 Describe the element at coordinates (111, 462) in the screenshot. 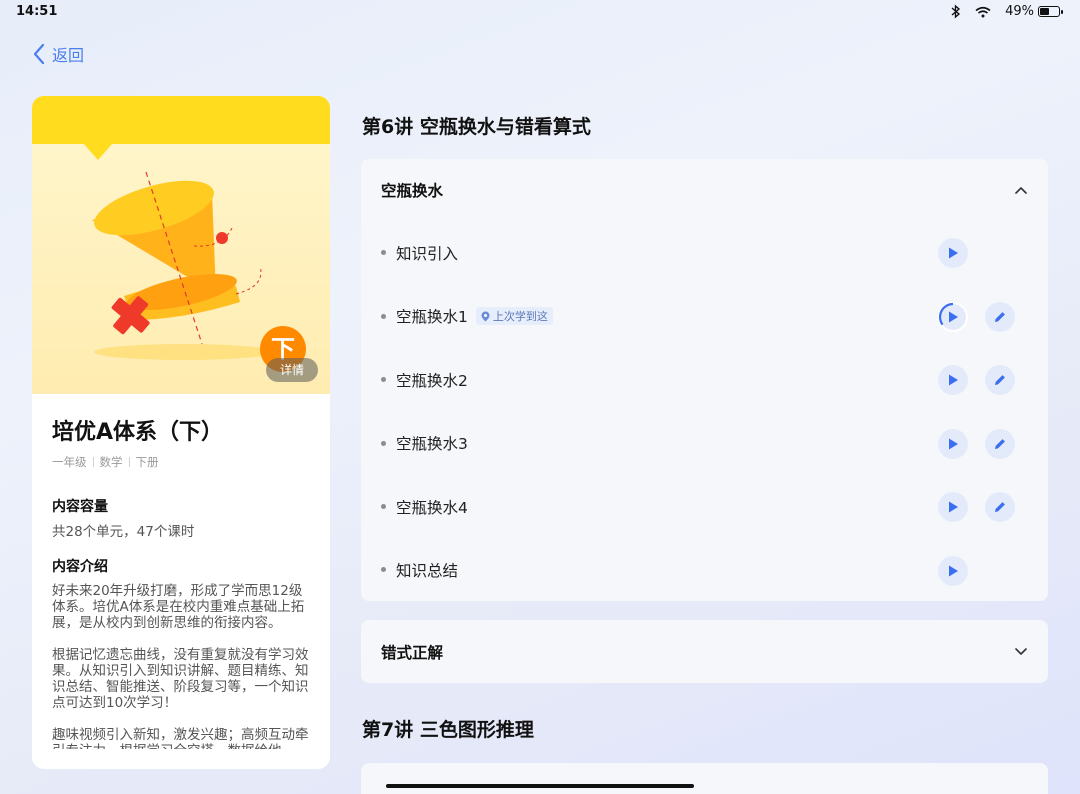

I see `meta-subject: 数学` at that location.